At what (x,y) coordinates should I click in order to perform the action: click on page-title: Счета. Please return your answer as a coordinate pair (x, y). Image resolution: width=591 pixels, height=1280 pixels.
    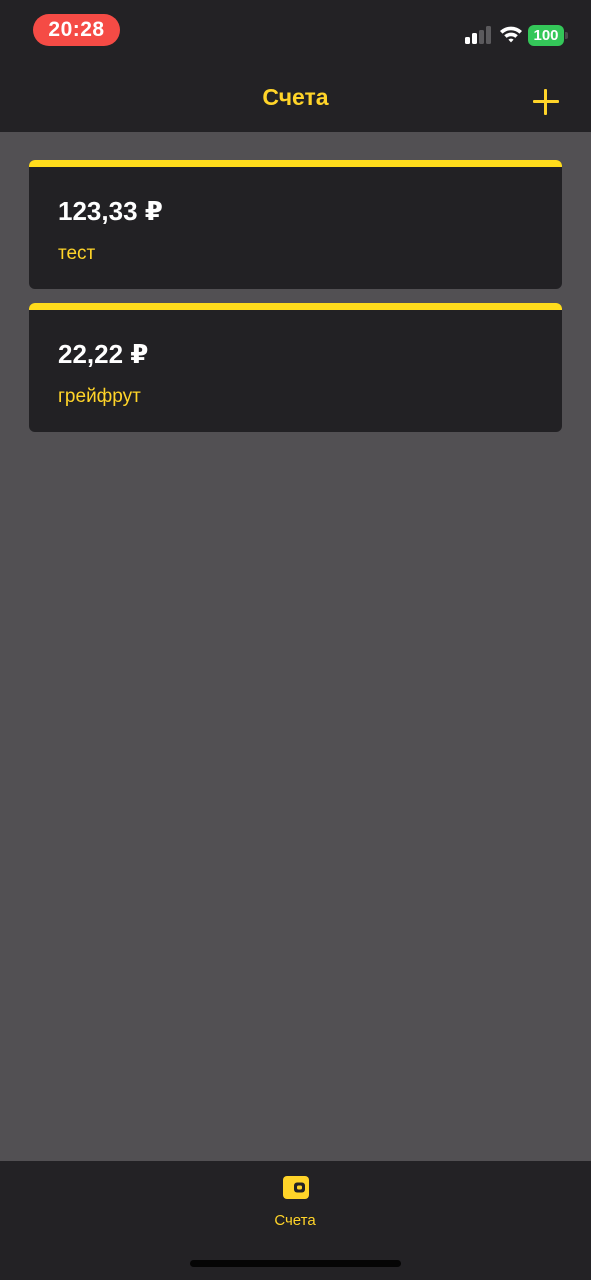
    Looking at the image, I should click on (295, 97).